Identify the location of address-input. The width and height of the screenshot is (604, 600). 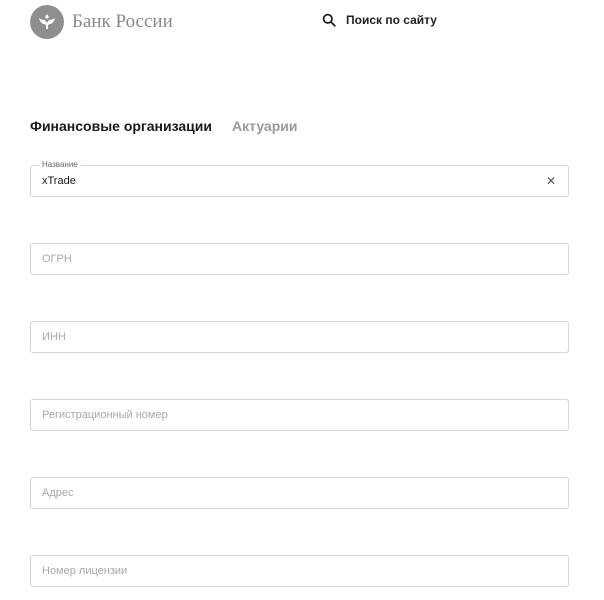
(299, 493).